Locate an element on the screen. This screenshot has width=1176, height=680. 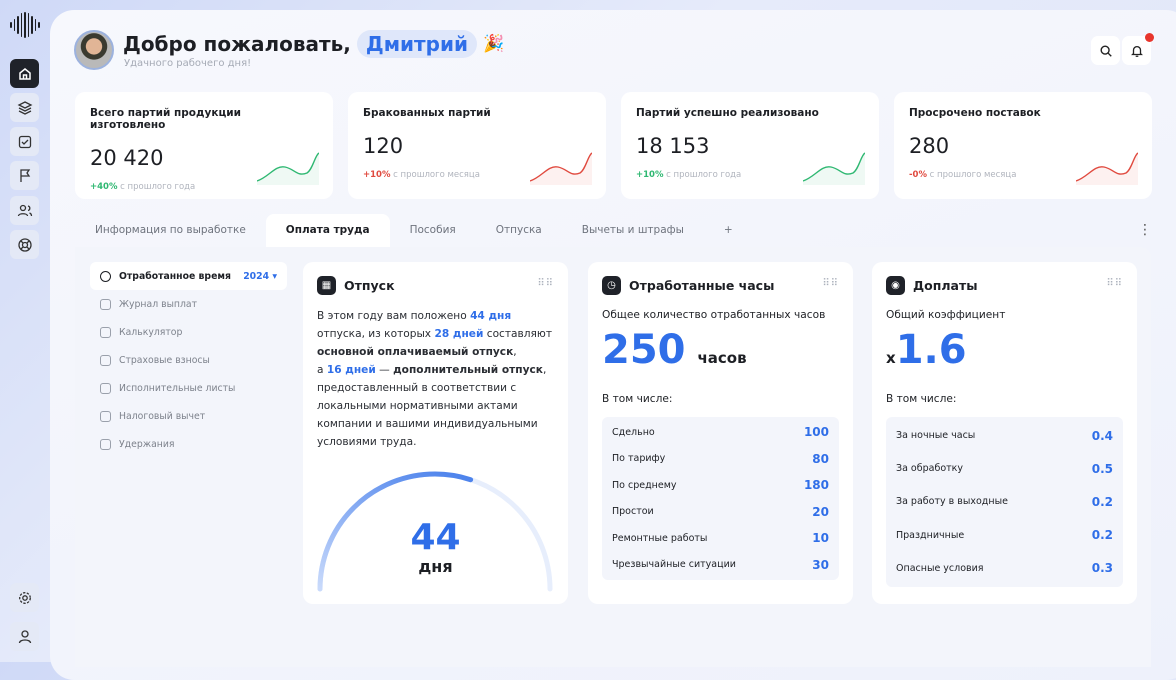
menu-label: Налоговый вычет is located at coordinates (162, 416).